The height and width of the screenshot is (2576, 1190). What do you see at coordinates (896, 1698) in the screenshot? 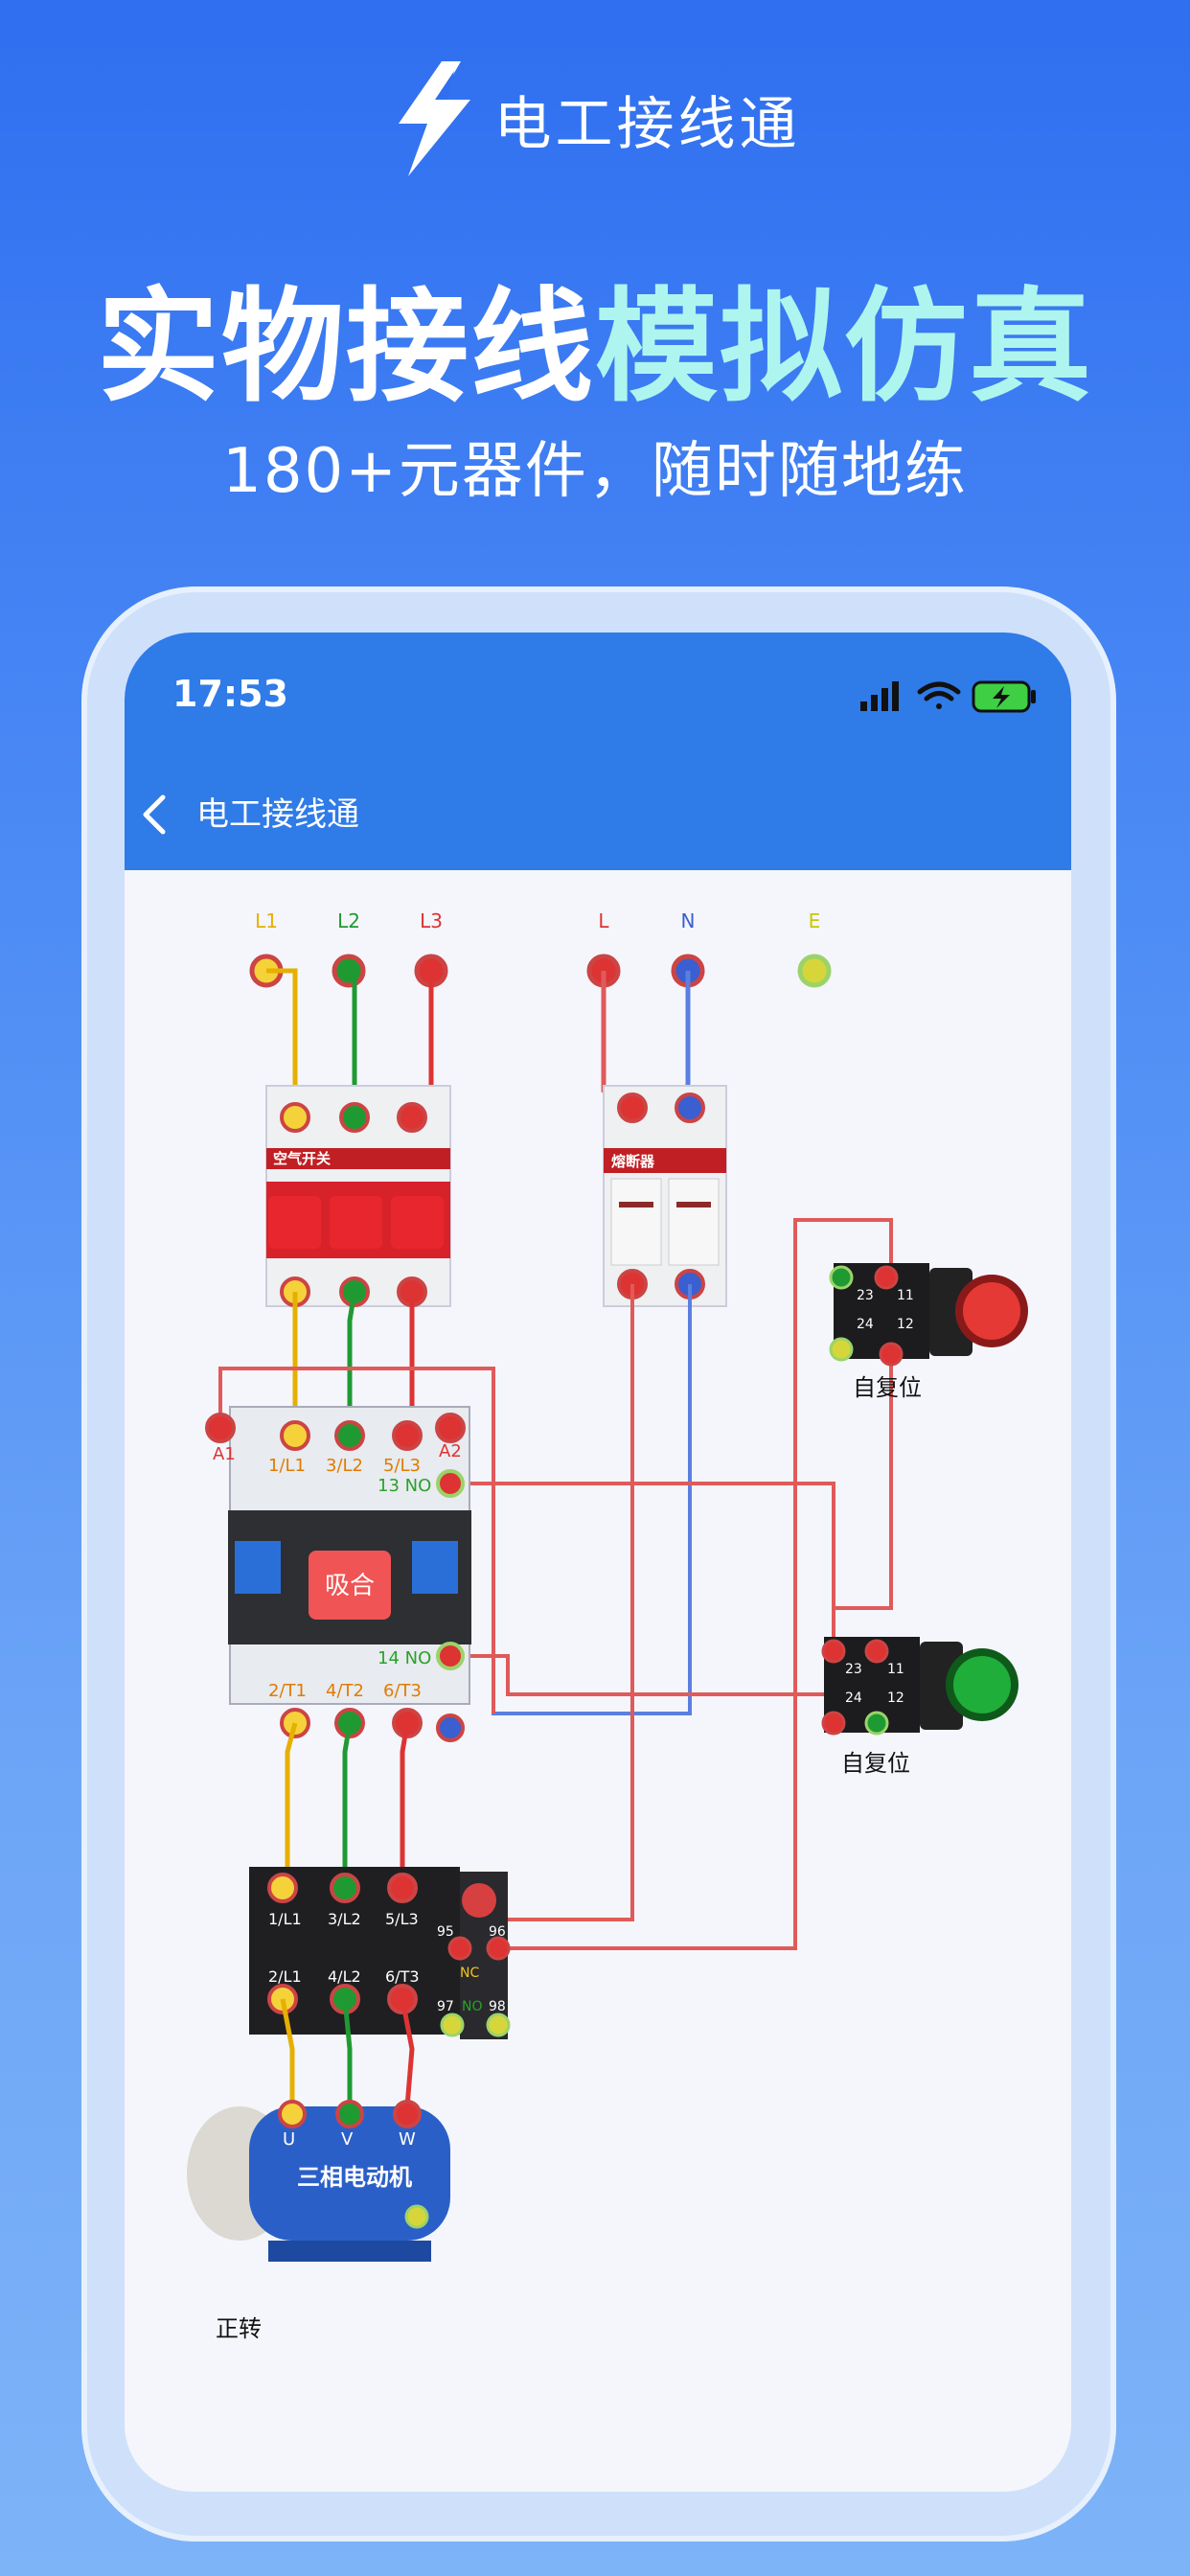
I see `green-btn-term-12: 12` at bounding box center [896, 1698].